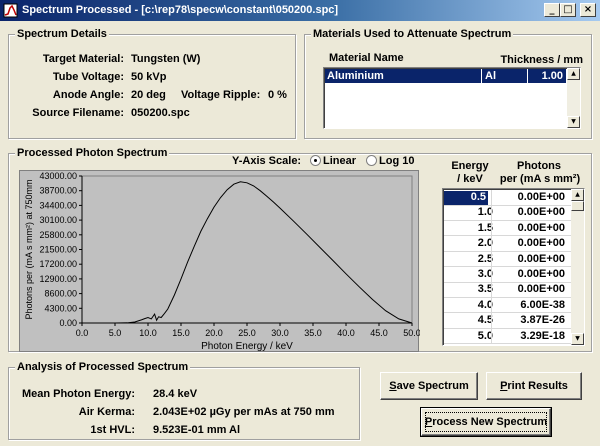 The image size is (600, 446). I want to click on energy-header-1: Energy, so click(470, 166).